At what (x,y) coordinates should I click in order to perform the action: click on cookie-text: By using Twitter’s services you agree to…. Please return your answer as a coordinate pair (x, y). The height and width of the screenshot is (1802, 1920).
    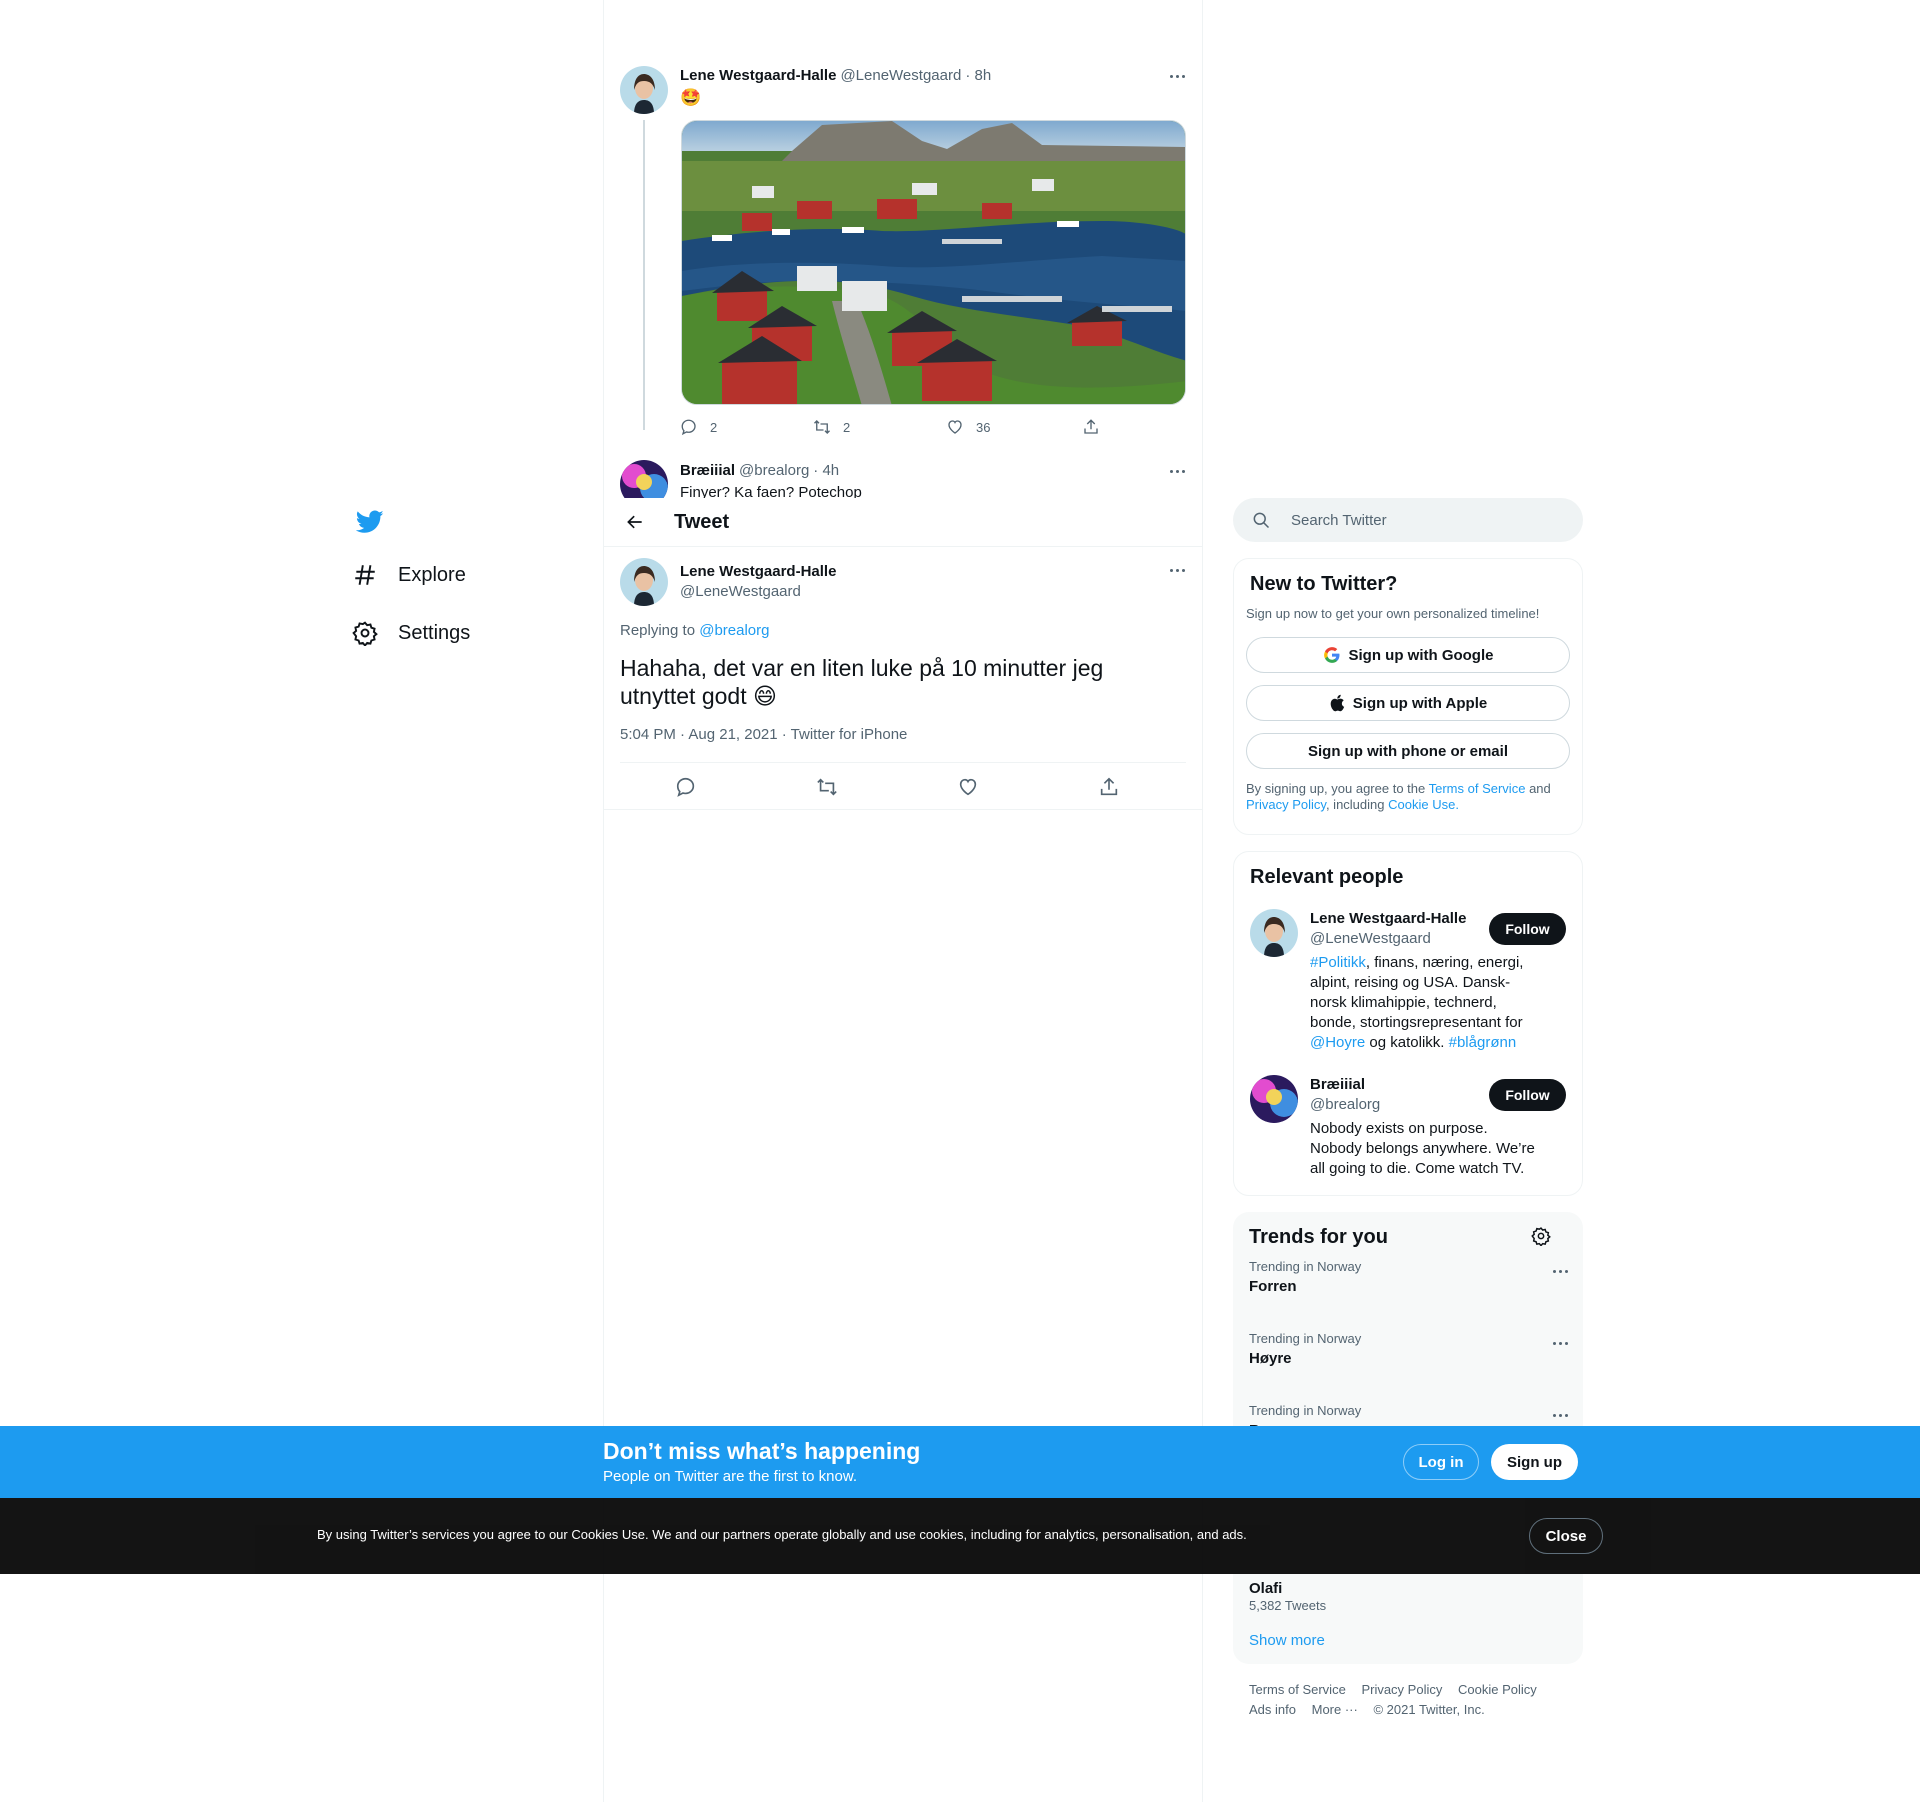
    Looking at the image, I should click on (782, 1534).